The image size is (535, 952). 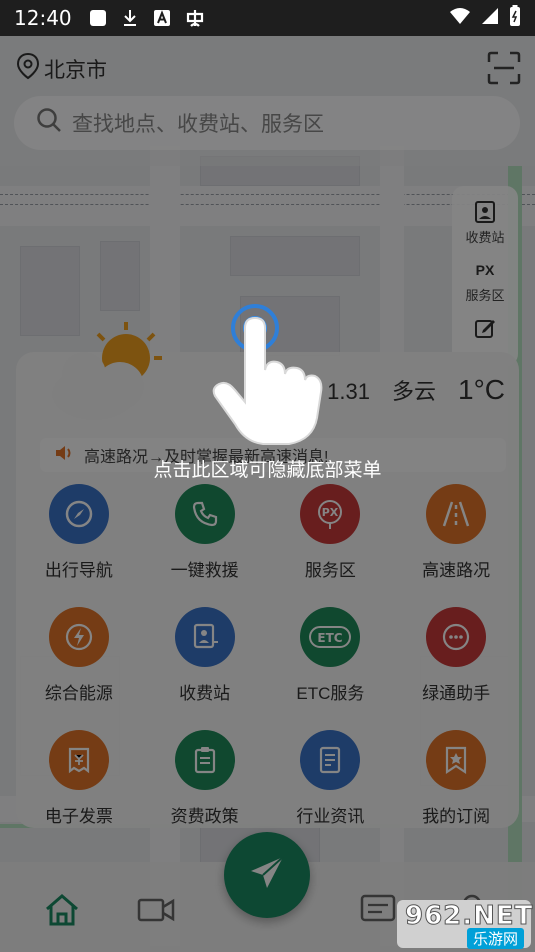 What do you see at coordinates (267, 18) in the screenshot?
I see `status-bar: 12:40` at bounding box center [267, 18].